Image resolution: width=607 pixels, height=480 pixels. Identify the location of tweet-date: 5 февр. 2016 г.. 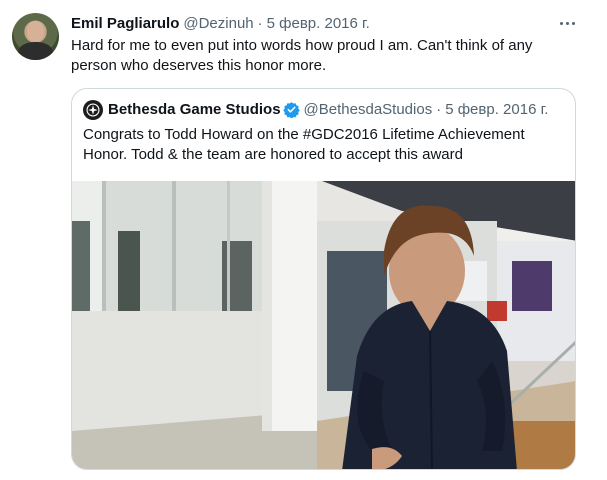
(318, 23).